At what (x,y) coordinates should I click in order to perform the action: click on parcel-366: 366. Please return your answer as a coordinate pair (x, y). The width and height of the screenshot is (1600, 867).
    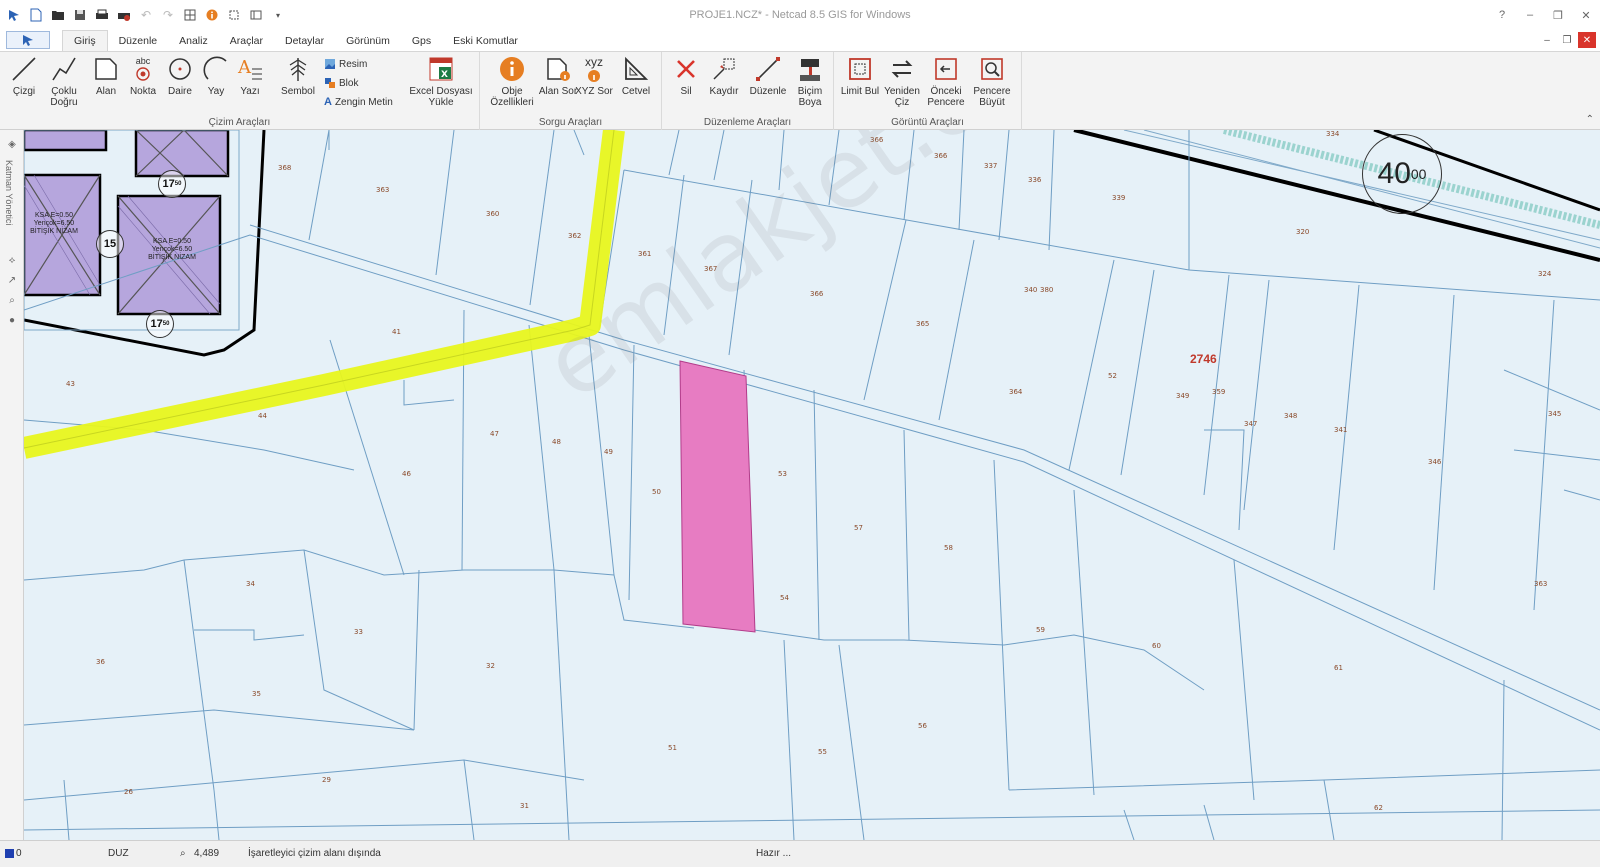
    Looking at the image, I should click on (817, 294).